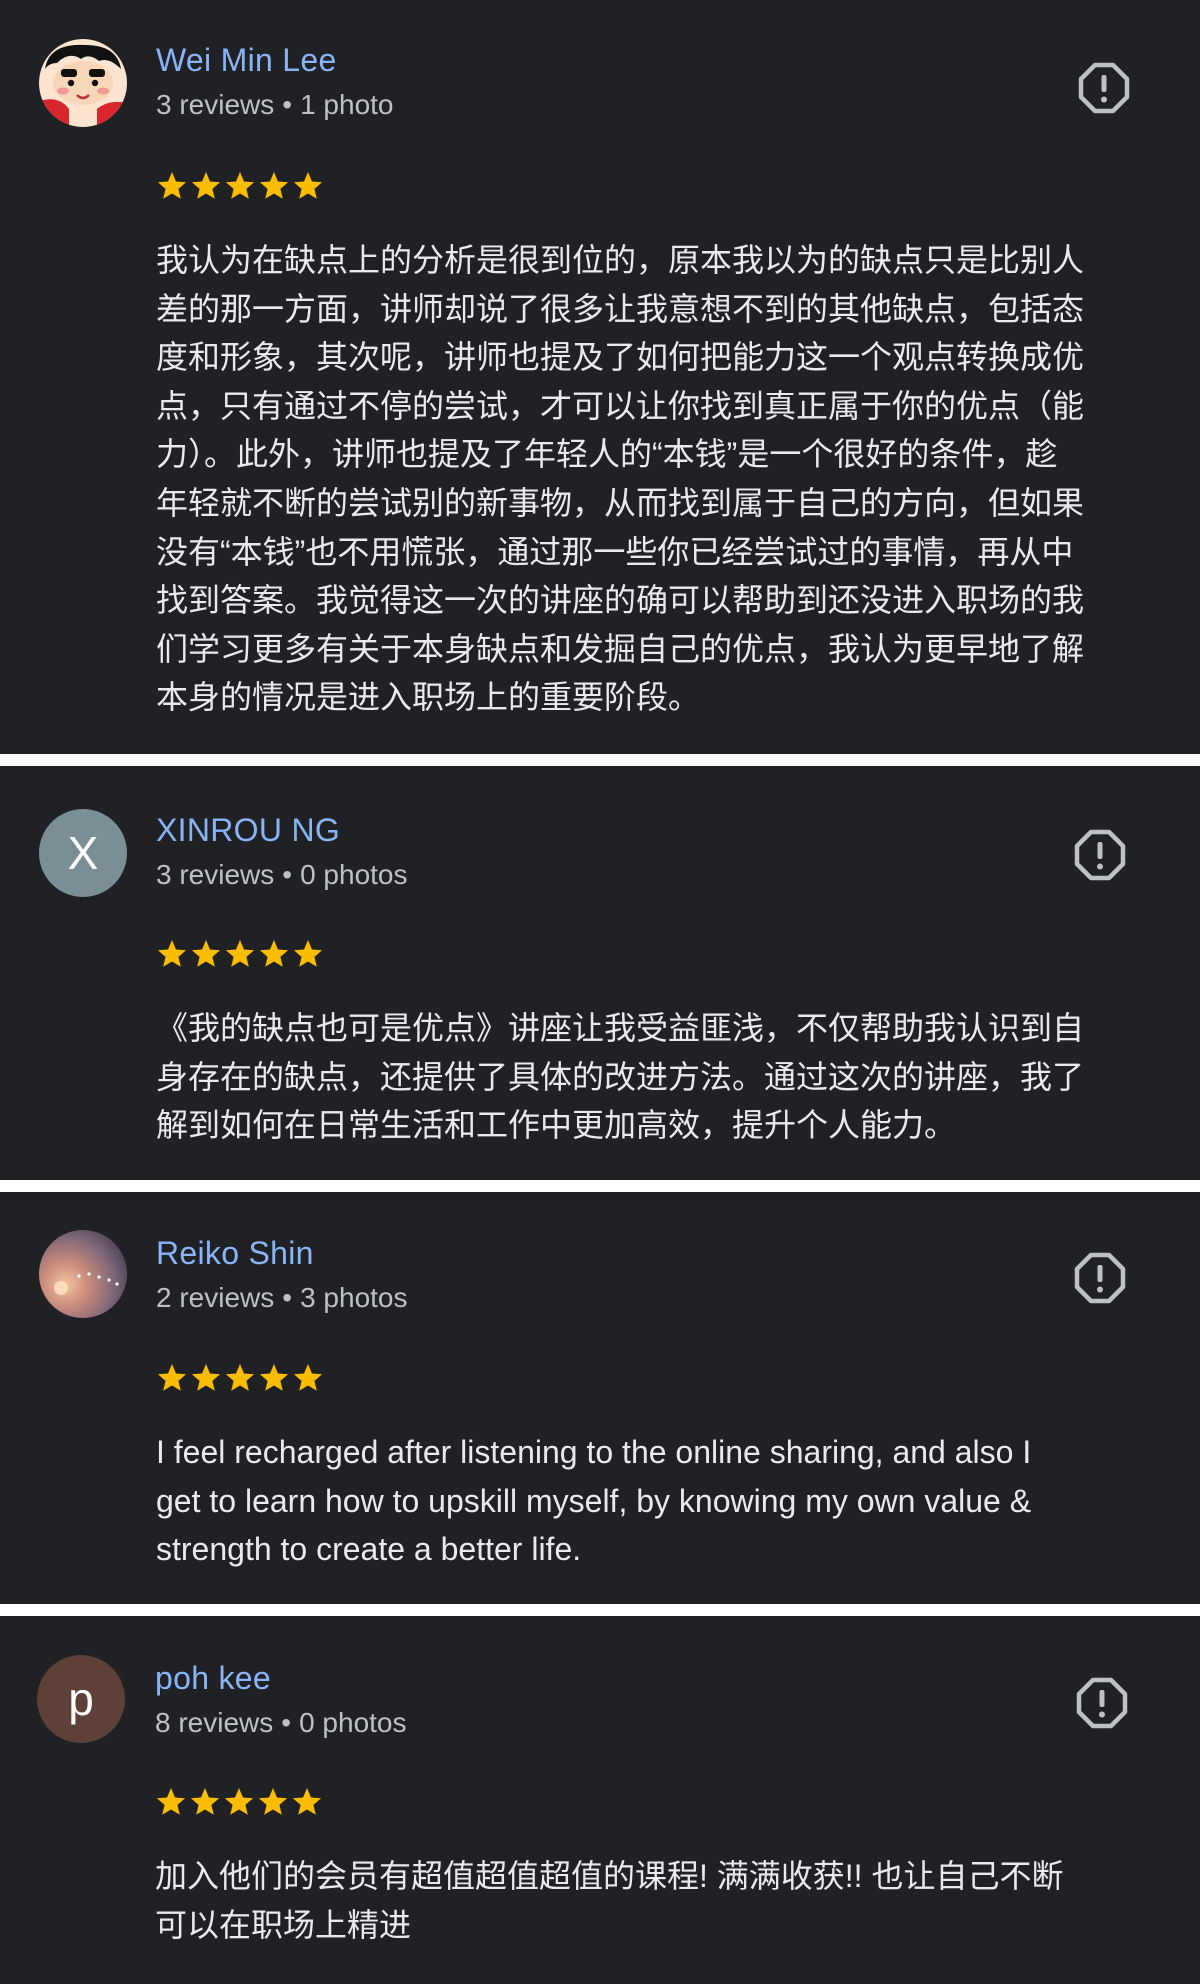  I want to click on reviews-count: 2 reviews, so click(215, 1297).